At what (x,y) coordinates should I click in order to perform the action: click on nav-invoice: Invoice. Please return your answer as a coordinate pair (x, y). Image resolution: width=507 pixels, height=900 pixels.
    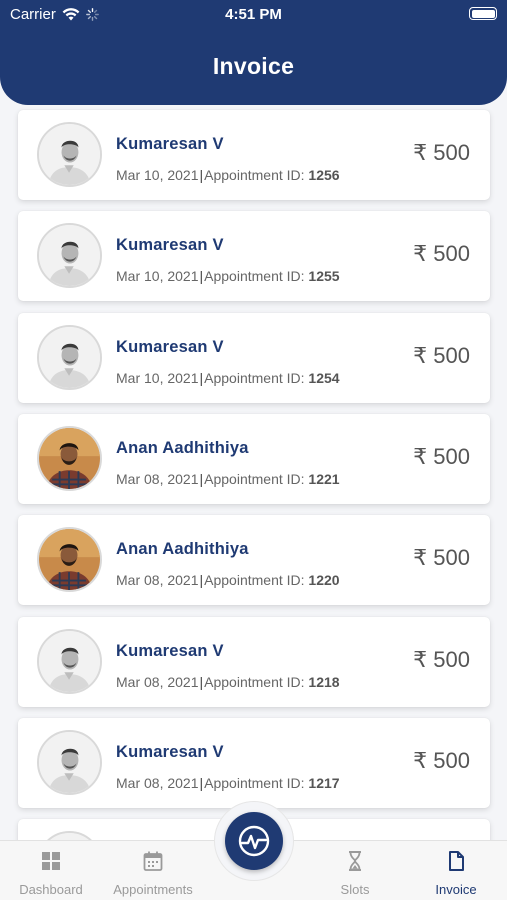
    Looking at the image, I should click on (456, 870).